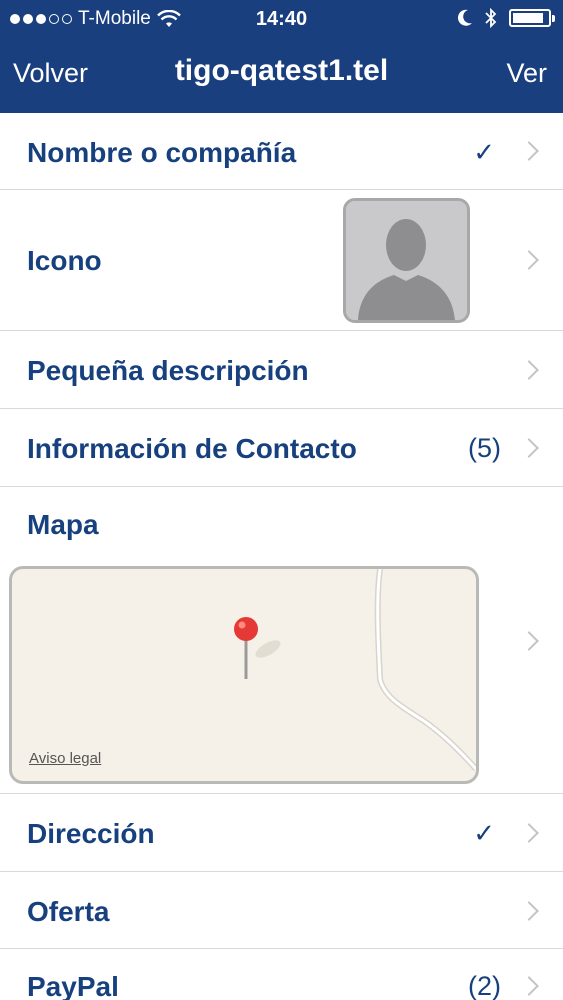 Image resolution: width=563 pixels, height=1000 pixels. I want to click on row-name-label: Nombre o compañía, so click(162, 152).